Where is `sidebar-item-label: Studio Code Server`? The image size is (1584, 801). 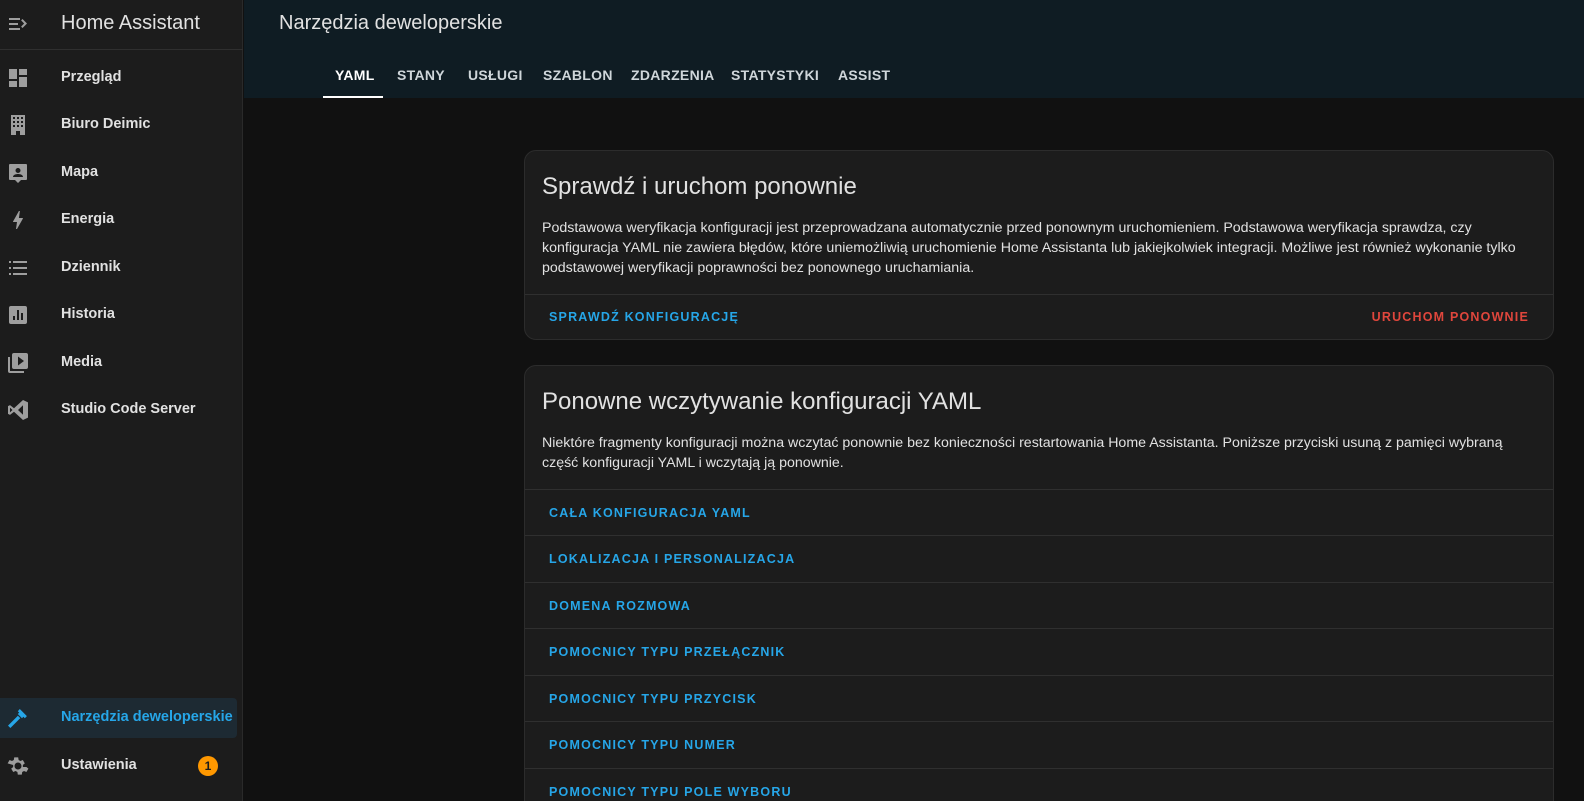
sidebar-item-label: Studio Code Server is located at coordinates (128, 409).